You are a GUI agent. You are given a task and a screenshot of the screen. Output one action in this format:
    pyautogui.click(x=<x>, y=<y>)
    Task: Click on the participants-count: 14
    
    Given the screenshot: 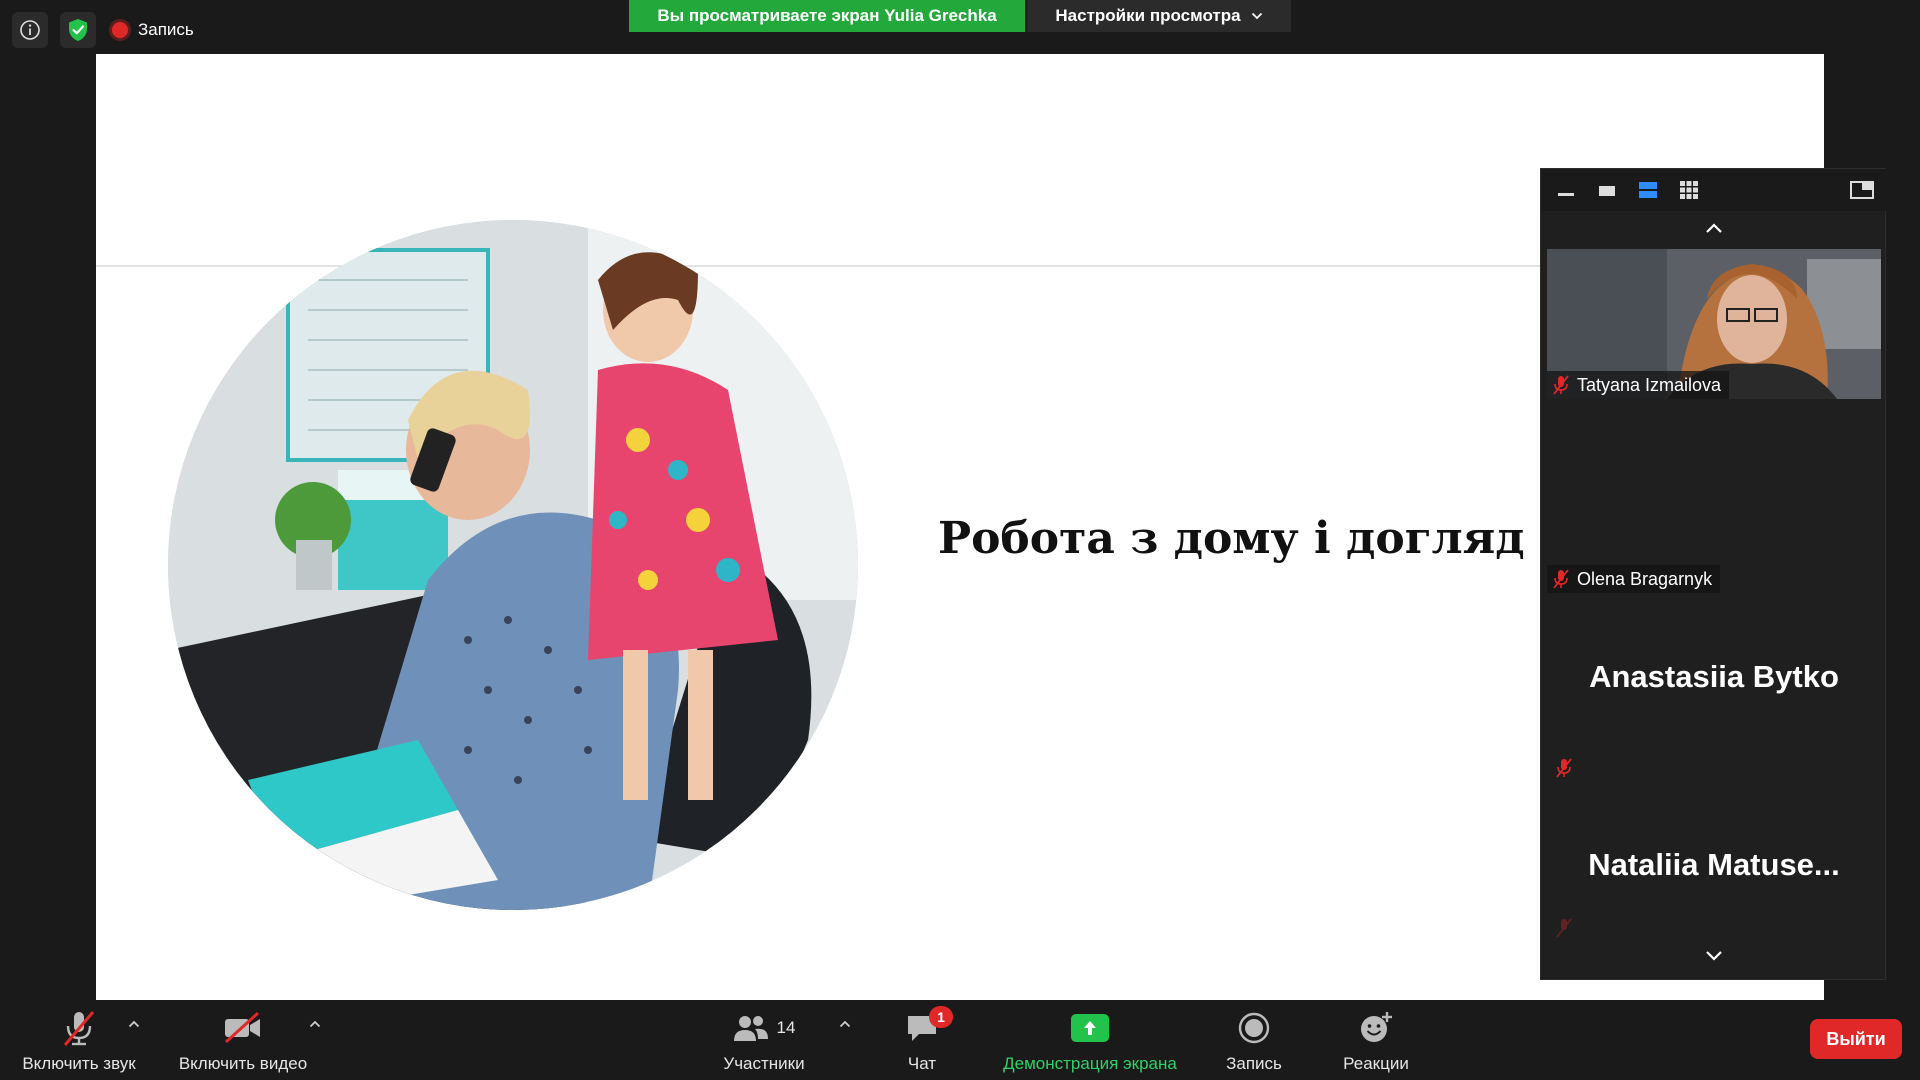 What is the action you would take?
    pyautogui.click(x=786, y=1027)
    